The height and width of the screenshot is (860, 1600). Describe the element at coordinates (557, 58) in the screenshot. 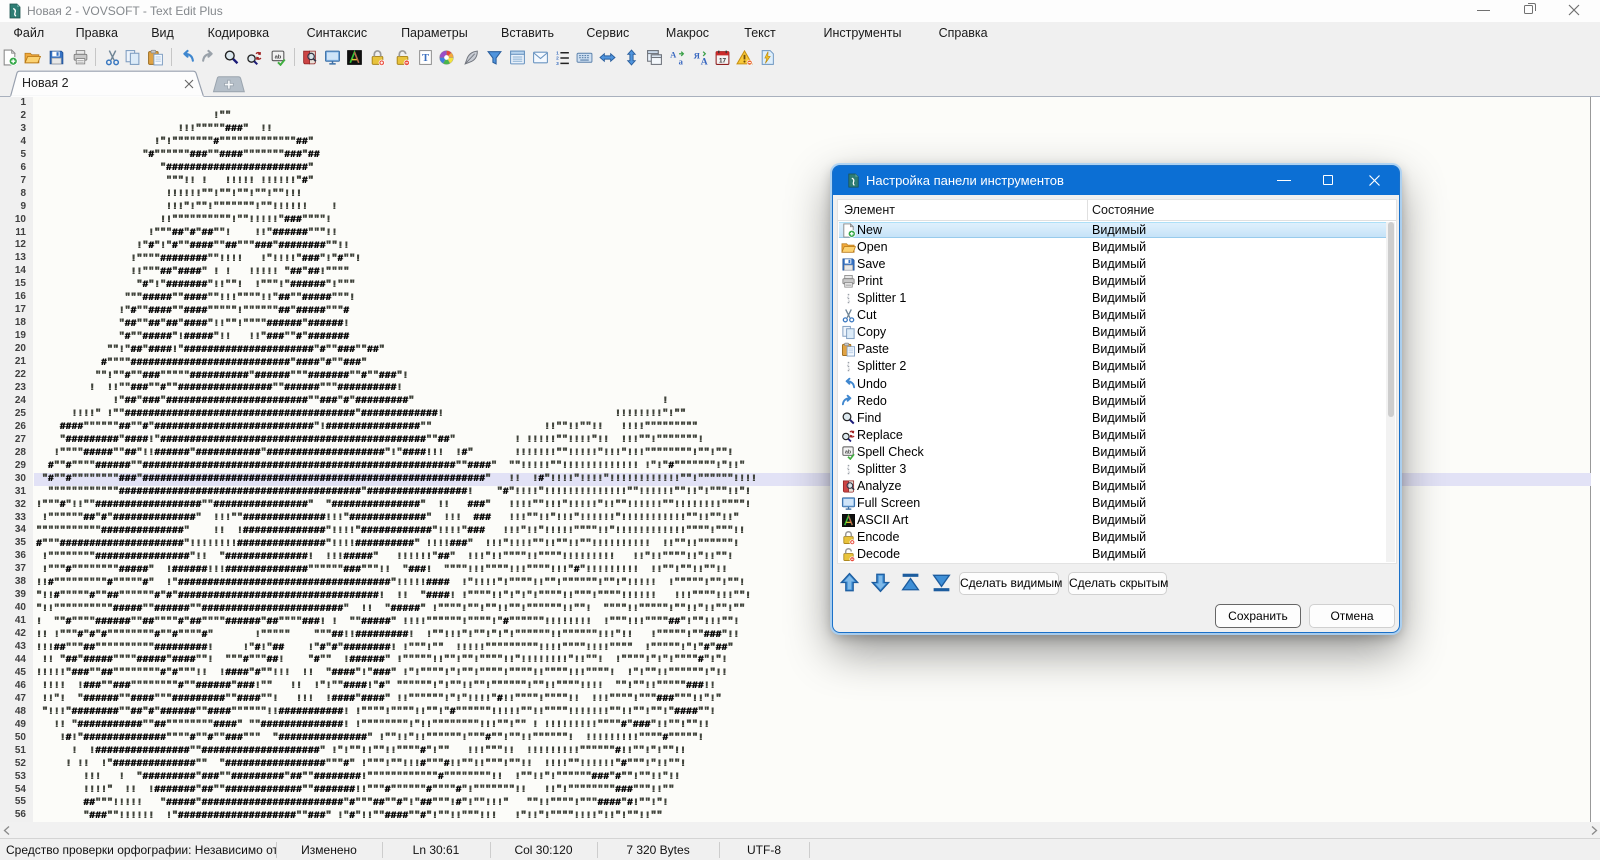

I see `svg-text: 2` at that location.